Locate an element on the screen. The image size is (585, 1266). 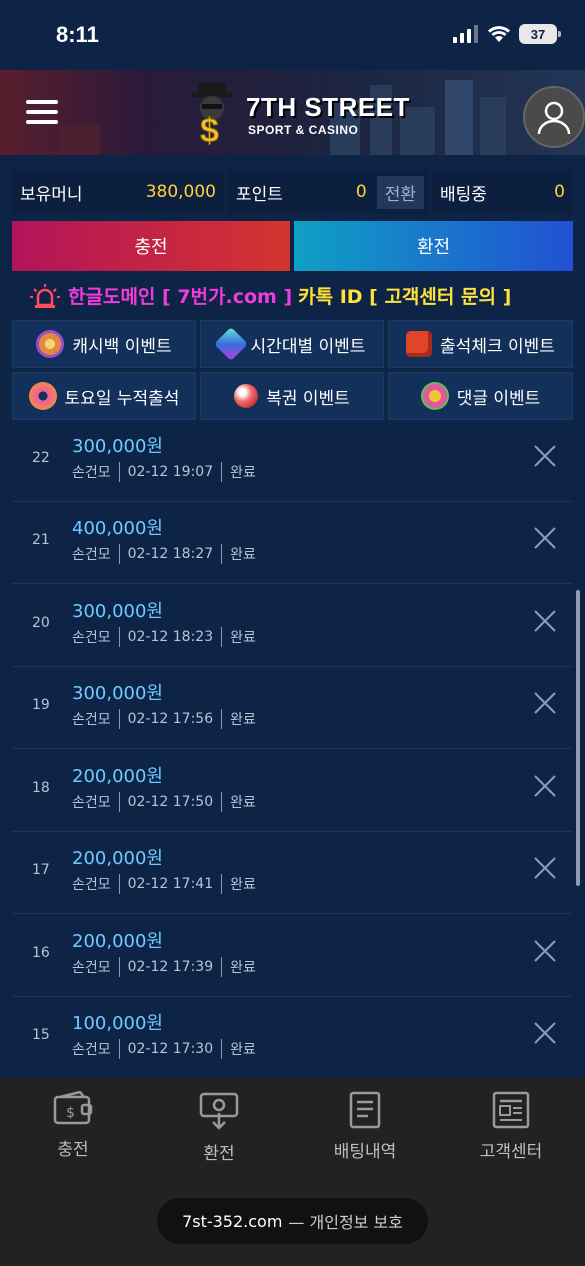
withdraw-button: 환전 is located at coordinates (433, 246).